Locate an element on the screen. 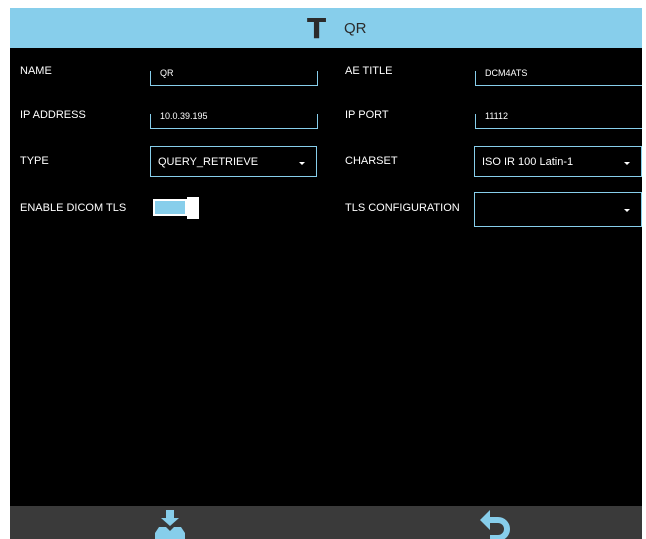 This screenshot has width=646, height=539. name-field: QR is located at coordinates (234, 77).